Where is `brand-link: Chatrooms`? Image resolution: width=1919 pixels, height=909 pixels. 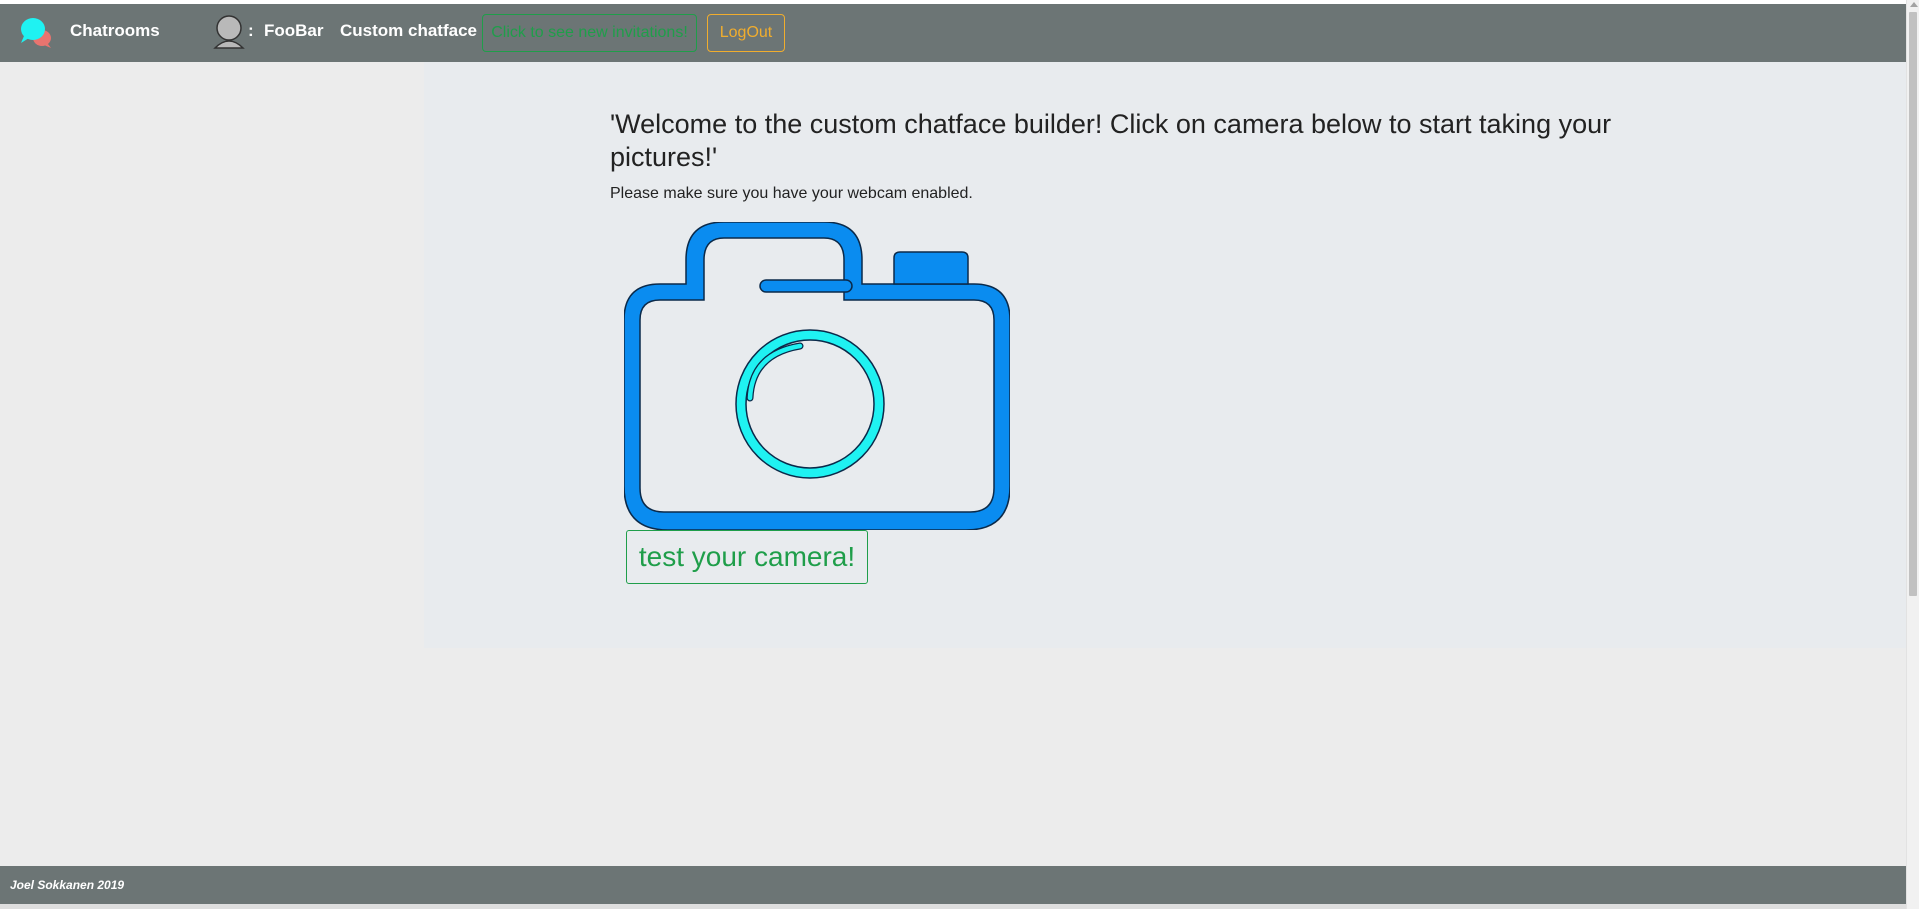 brand-link: Chatrooms is located at coordinates (115, 31).